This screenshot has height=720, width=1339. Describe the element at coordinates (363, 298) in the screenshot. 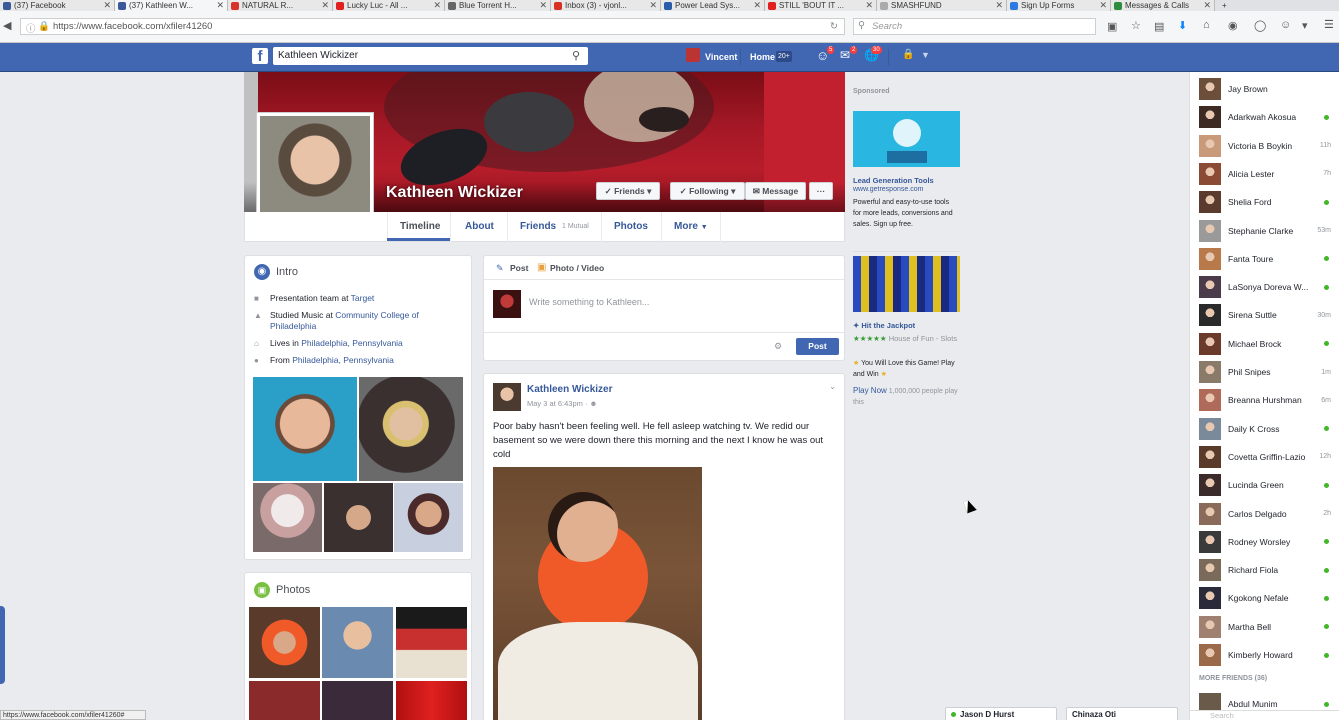

I see `intro-work-link: Target` at that location.